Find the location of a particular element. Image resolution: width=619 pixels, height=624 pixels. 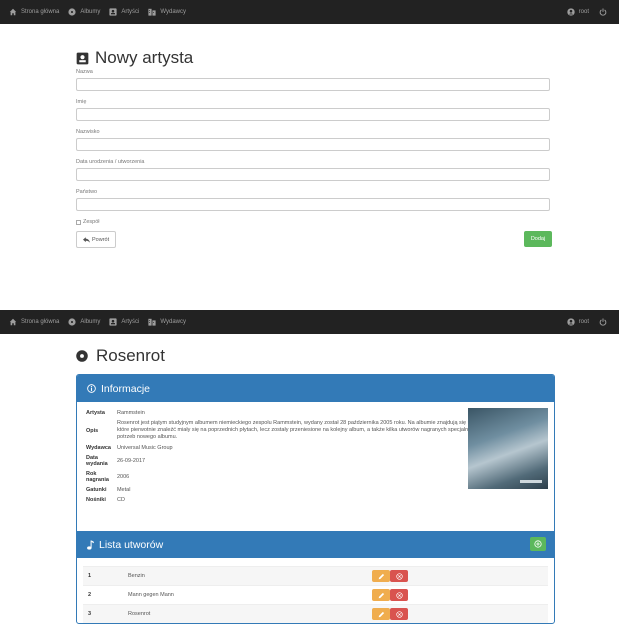

info-row-release-date: Data wydania 26-09-2017 is located at coordinates (286, 461).